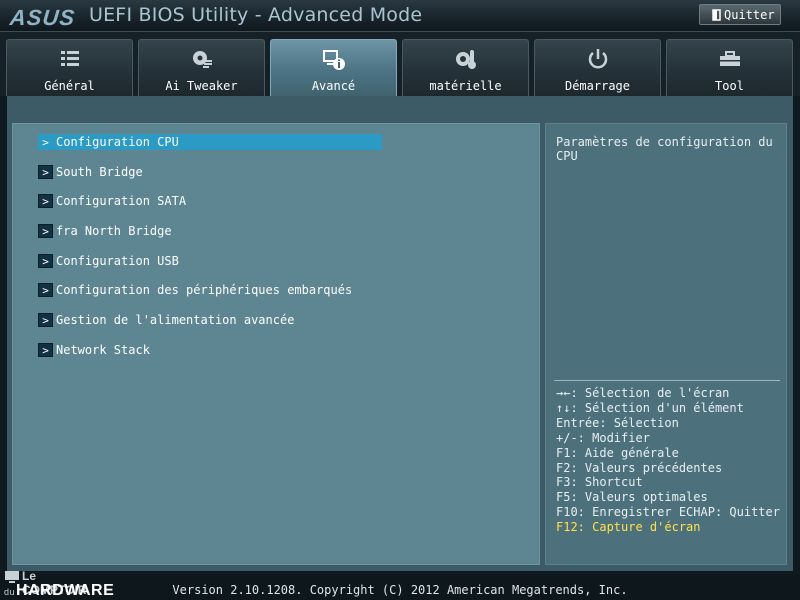 Image resolution: width=800 pixels, height=600 pixels. Describe the element at coordinates (617, 422) in the screenshot. I see `hotkey-line: Entrée: Sélection` at that location.